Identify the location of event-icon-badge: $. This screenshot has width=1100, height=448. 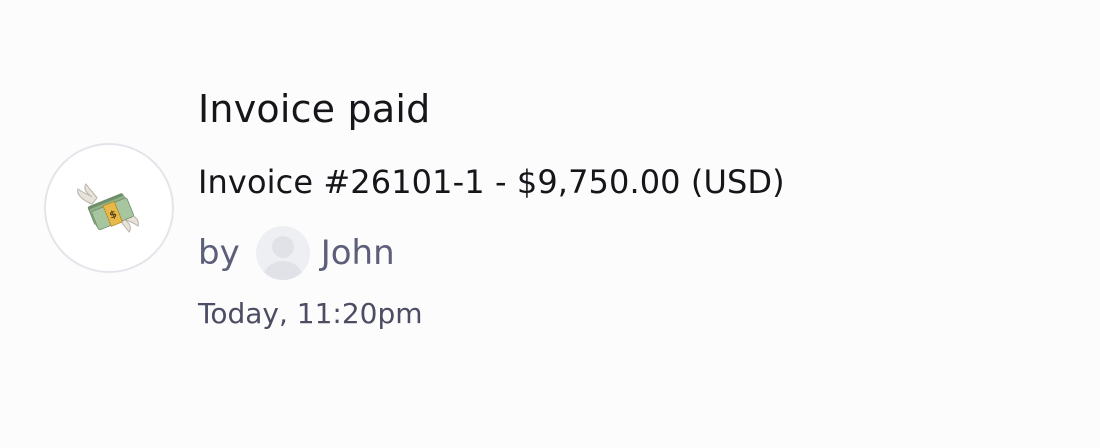
(109, 208).